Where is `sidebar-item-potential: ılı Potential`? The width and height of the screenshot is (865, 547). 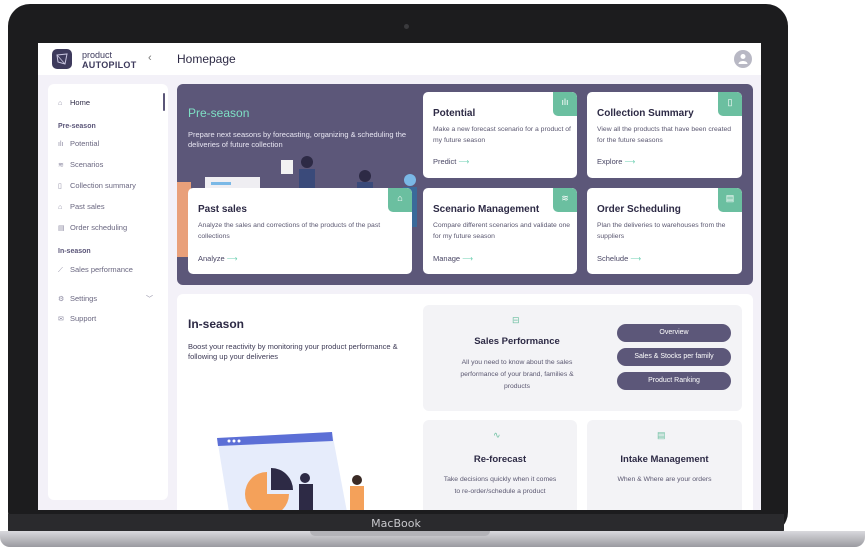
sidebar-item-potential: ılı Potential is located at coordinates (78, 143).